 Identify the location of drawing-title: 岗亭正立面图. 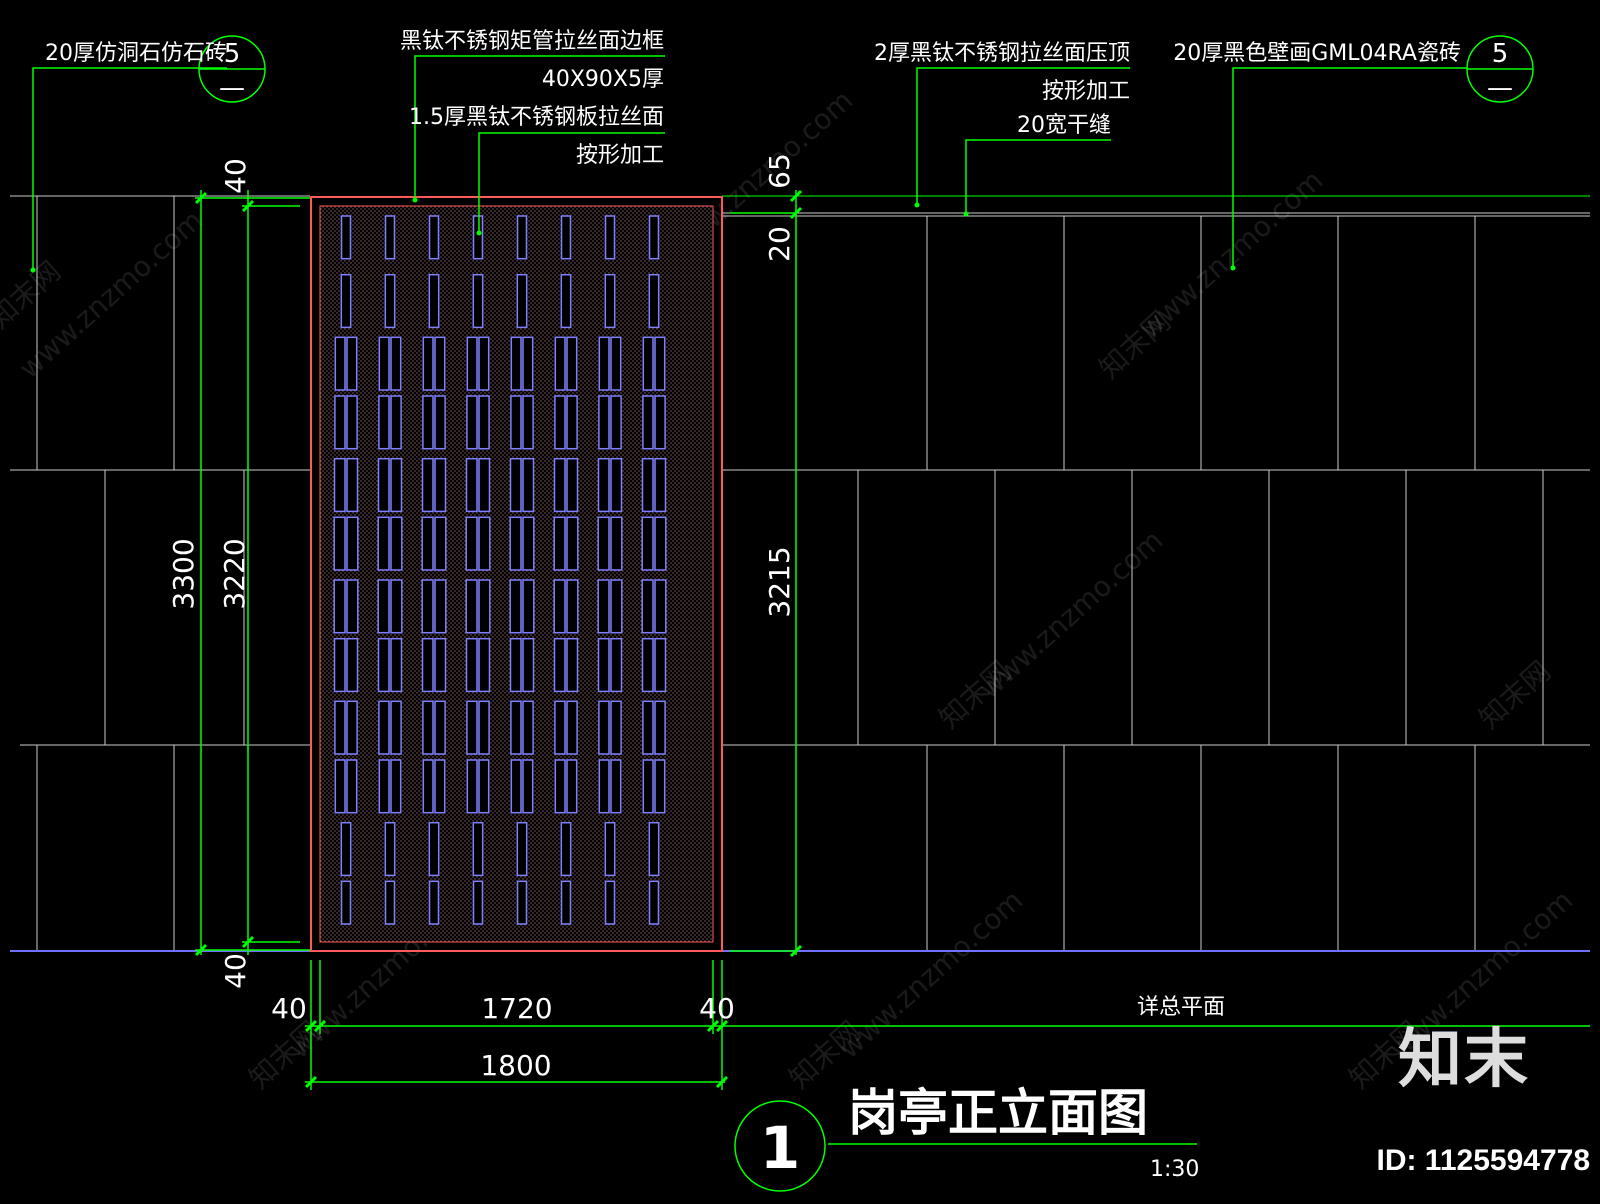
(998, 1113).